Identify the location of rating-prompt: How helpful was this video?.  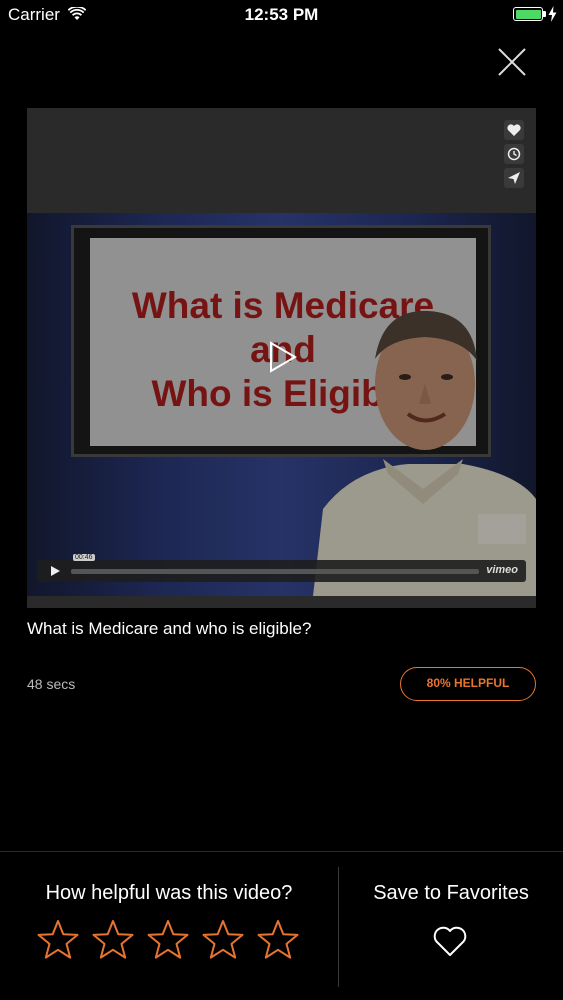
(169, 893).